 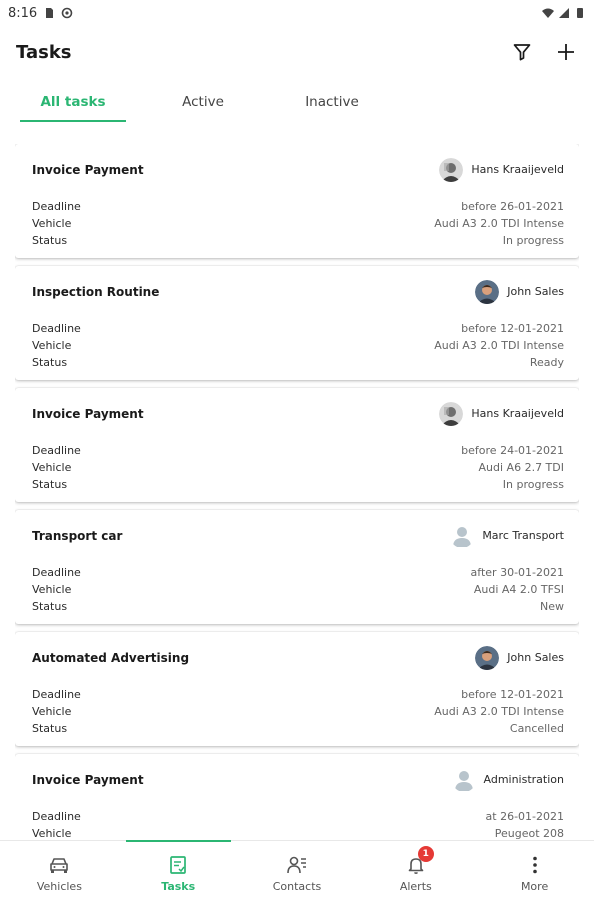 I want to click on wifi-icon, so click(x=548, y=13).